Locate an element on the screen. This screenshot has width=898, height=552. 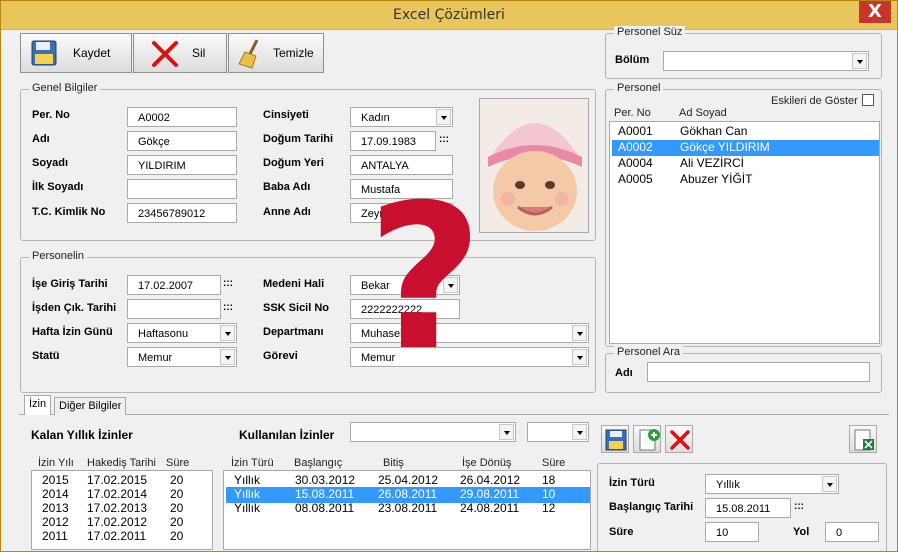
save-label: Kaydet is located at coordinates (92, 53).